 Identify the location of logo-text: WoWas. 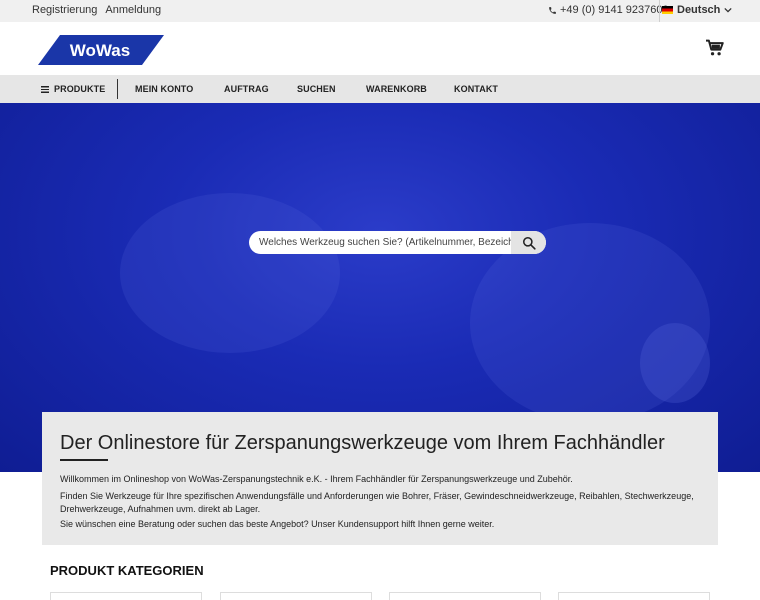
(100, 50).